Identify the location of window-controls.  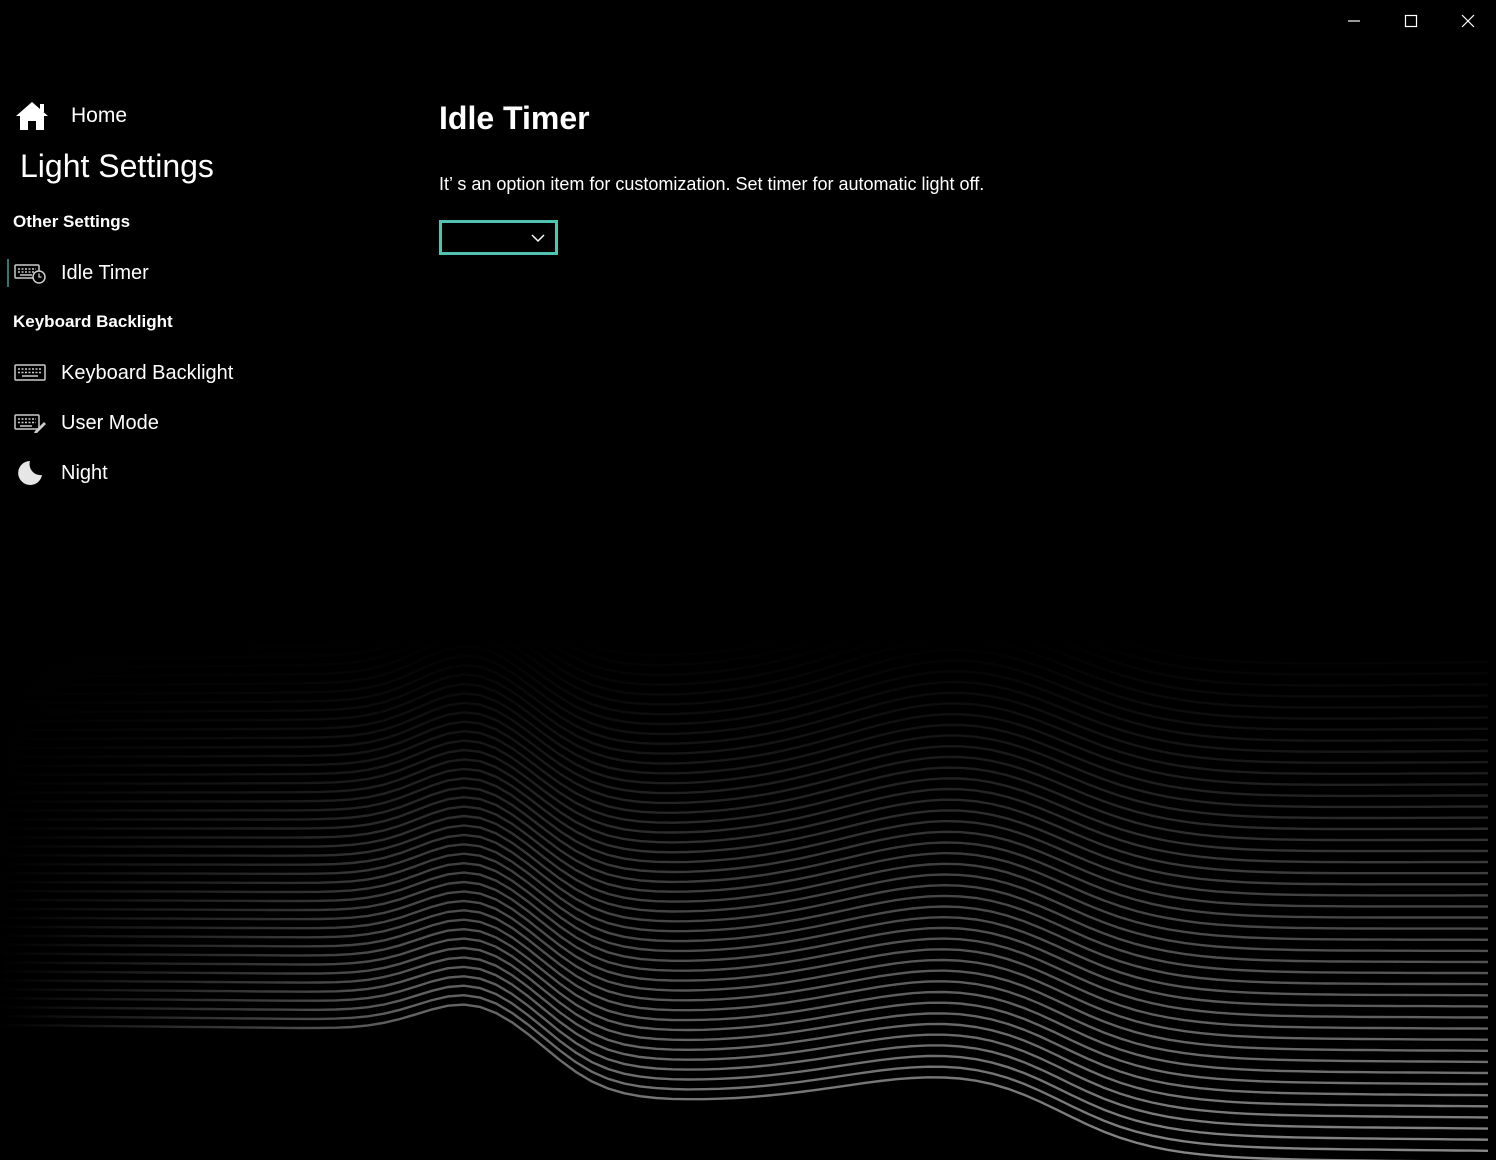
(1410, 21).